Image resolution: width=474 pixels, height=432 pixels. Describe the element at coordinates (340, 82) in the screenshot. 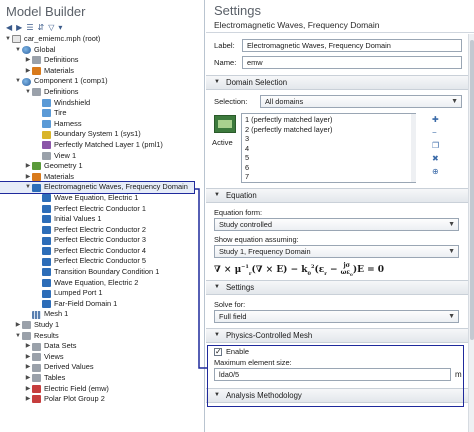

I see `section-domain-selection: ▼ Domain Selection` at that location.